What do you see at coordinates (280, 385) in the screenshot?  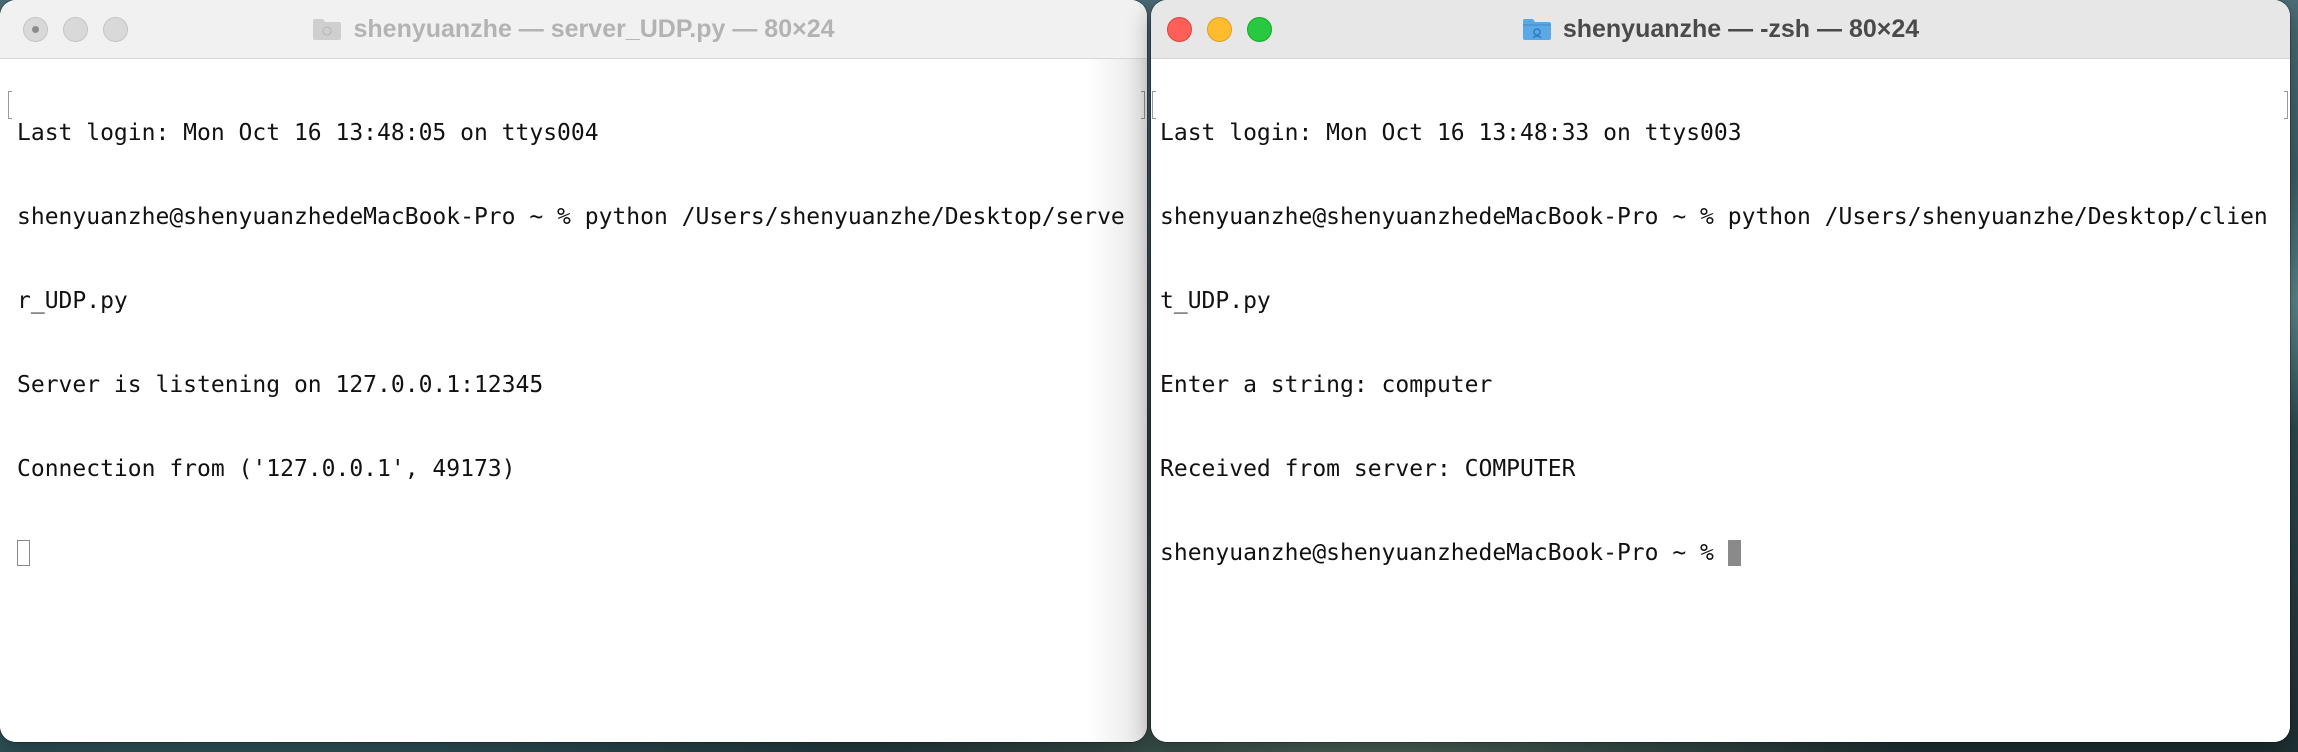 I see `terminal-line: Server is listening on 127.0.0.1:12345` at bounding box center [280, 385].